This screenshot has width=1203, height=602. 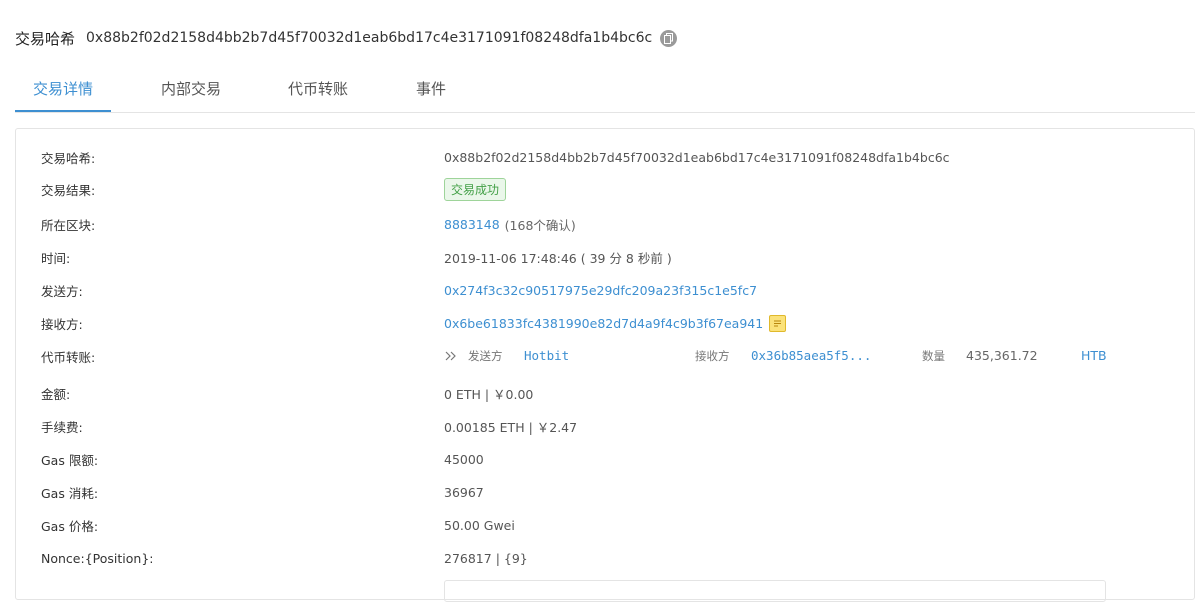 I want to click on from-label: 发送方:, so click(x=62, y=291).